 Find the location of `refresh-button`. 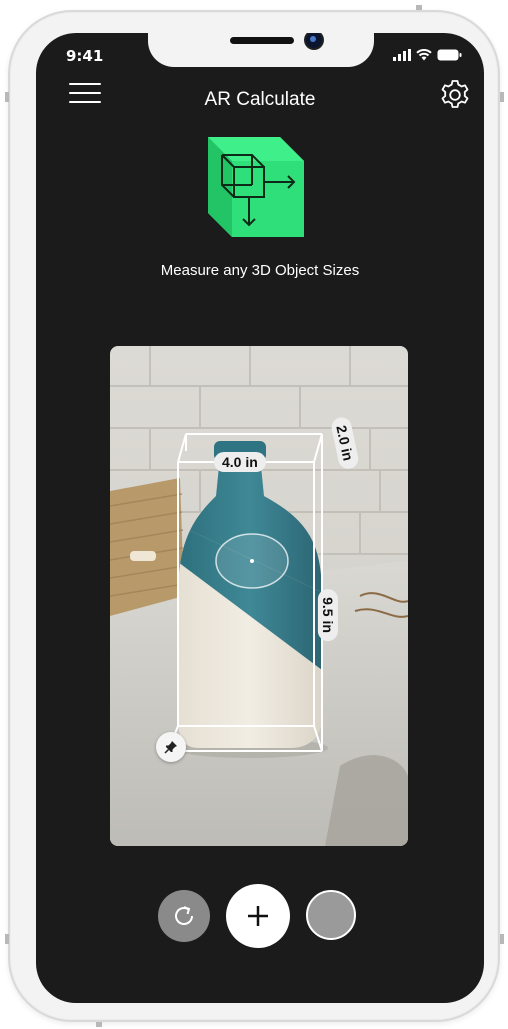

refresh-button is located at coordinates (184, 916).